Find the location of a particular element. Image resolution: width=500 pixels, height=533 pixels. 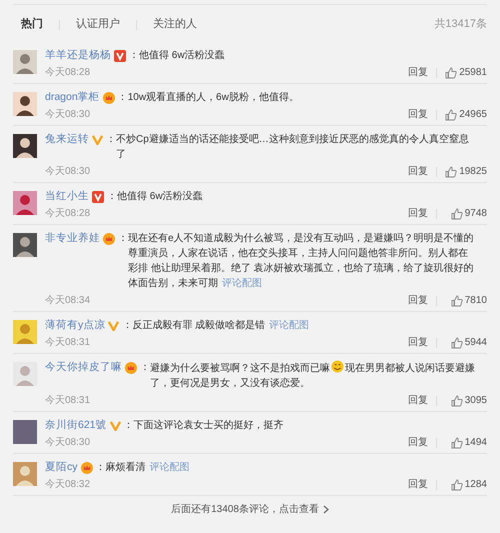

comment-text: 10w观看直播的人，6w脱粉，他值得。 is located at coordinates (214, 97).